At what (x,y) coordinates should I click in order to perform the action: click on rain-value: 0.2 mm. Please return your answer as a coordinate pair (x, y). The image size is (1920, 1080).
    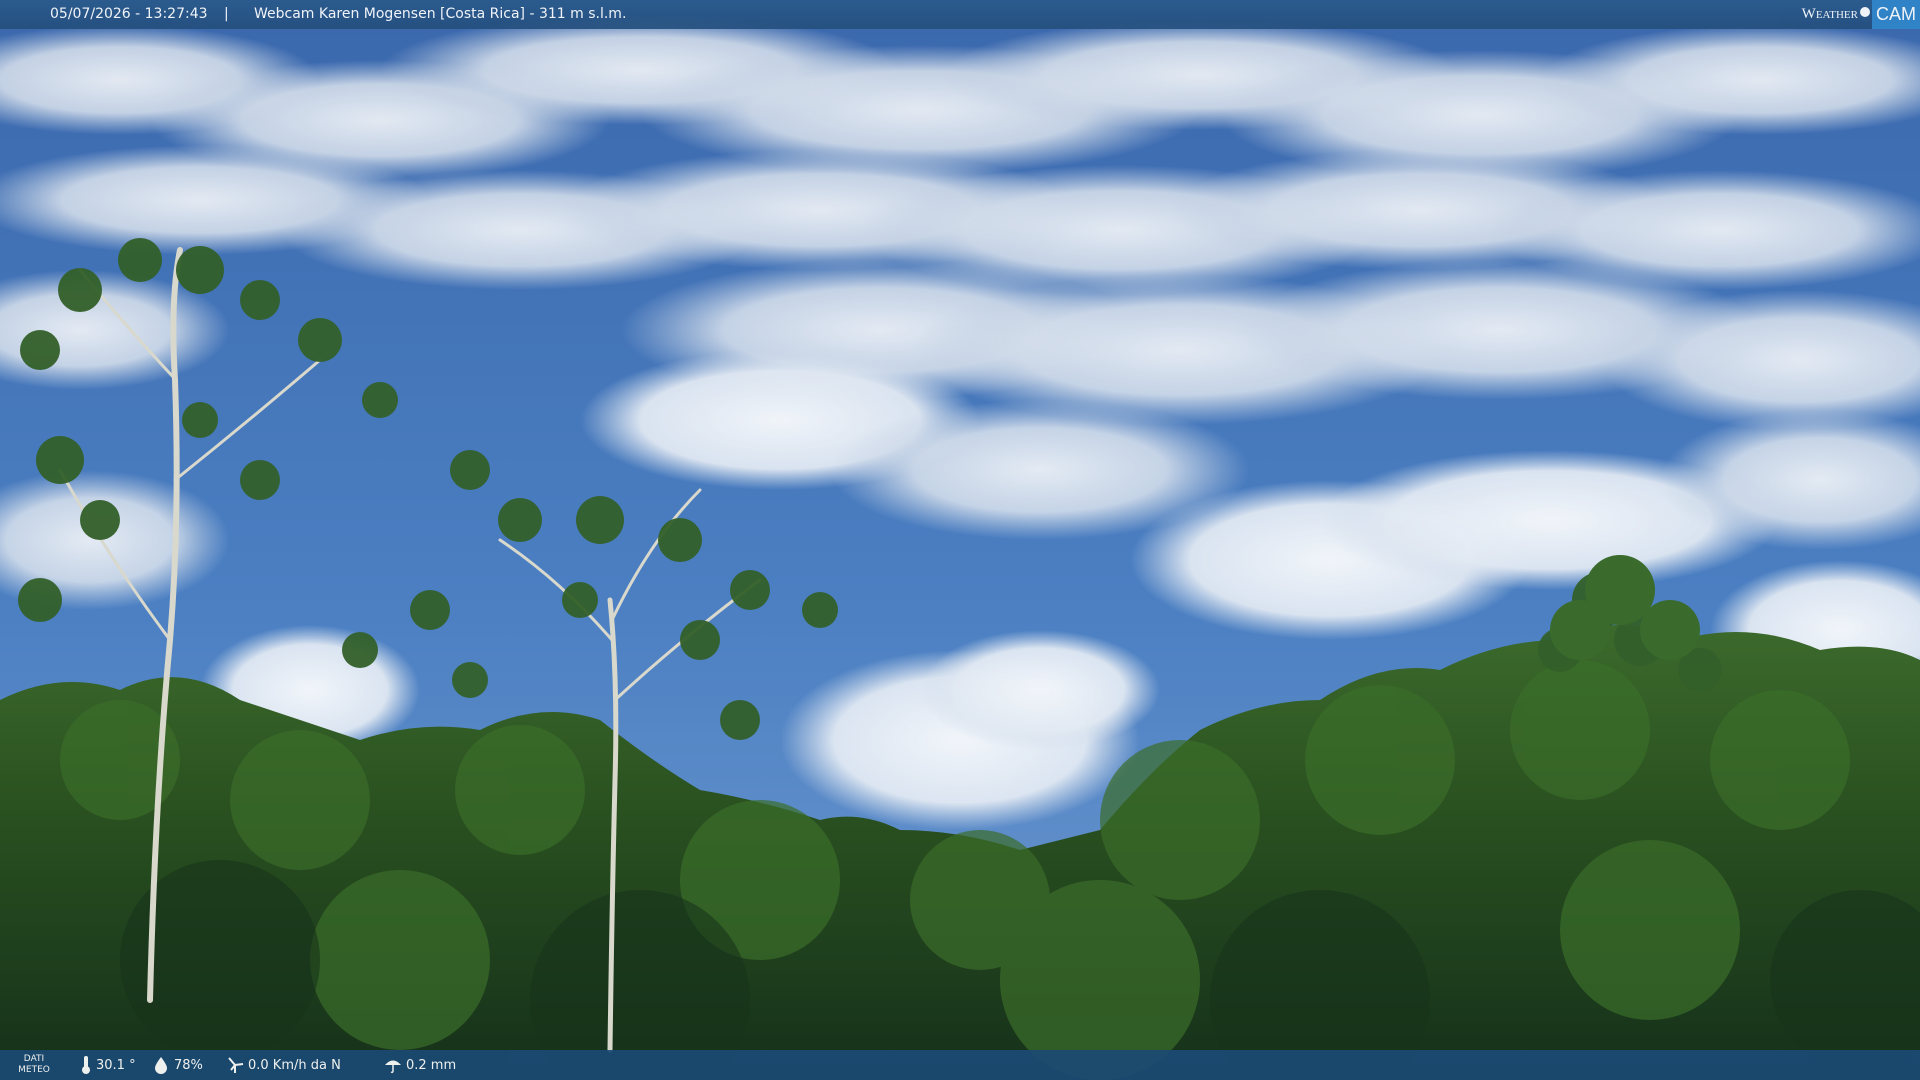
    Looking at the image, I should click on (431, 1065).